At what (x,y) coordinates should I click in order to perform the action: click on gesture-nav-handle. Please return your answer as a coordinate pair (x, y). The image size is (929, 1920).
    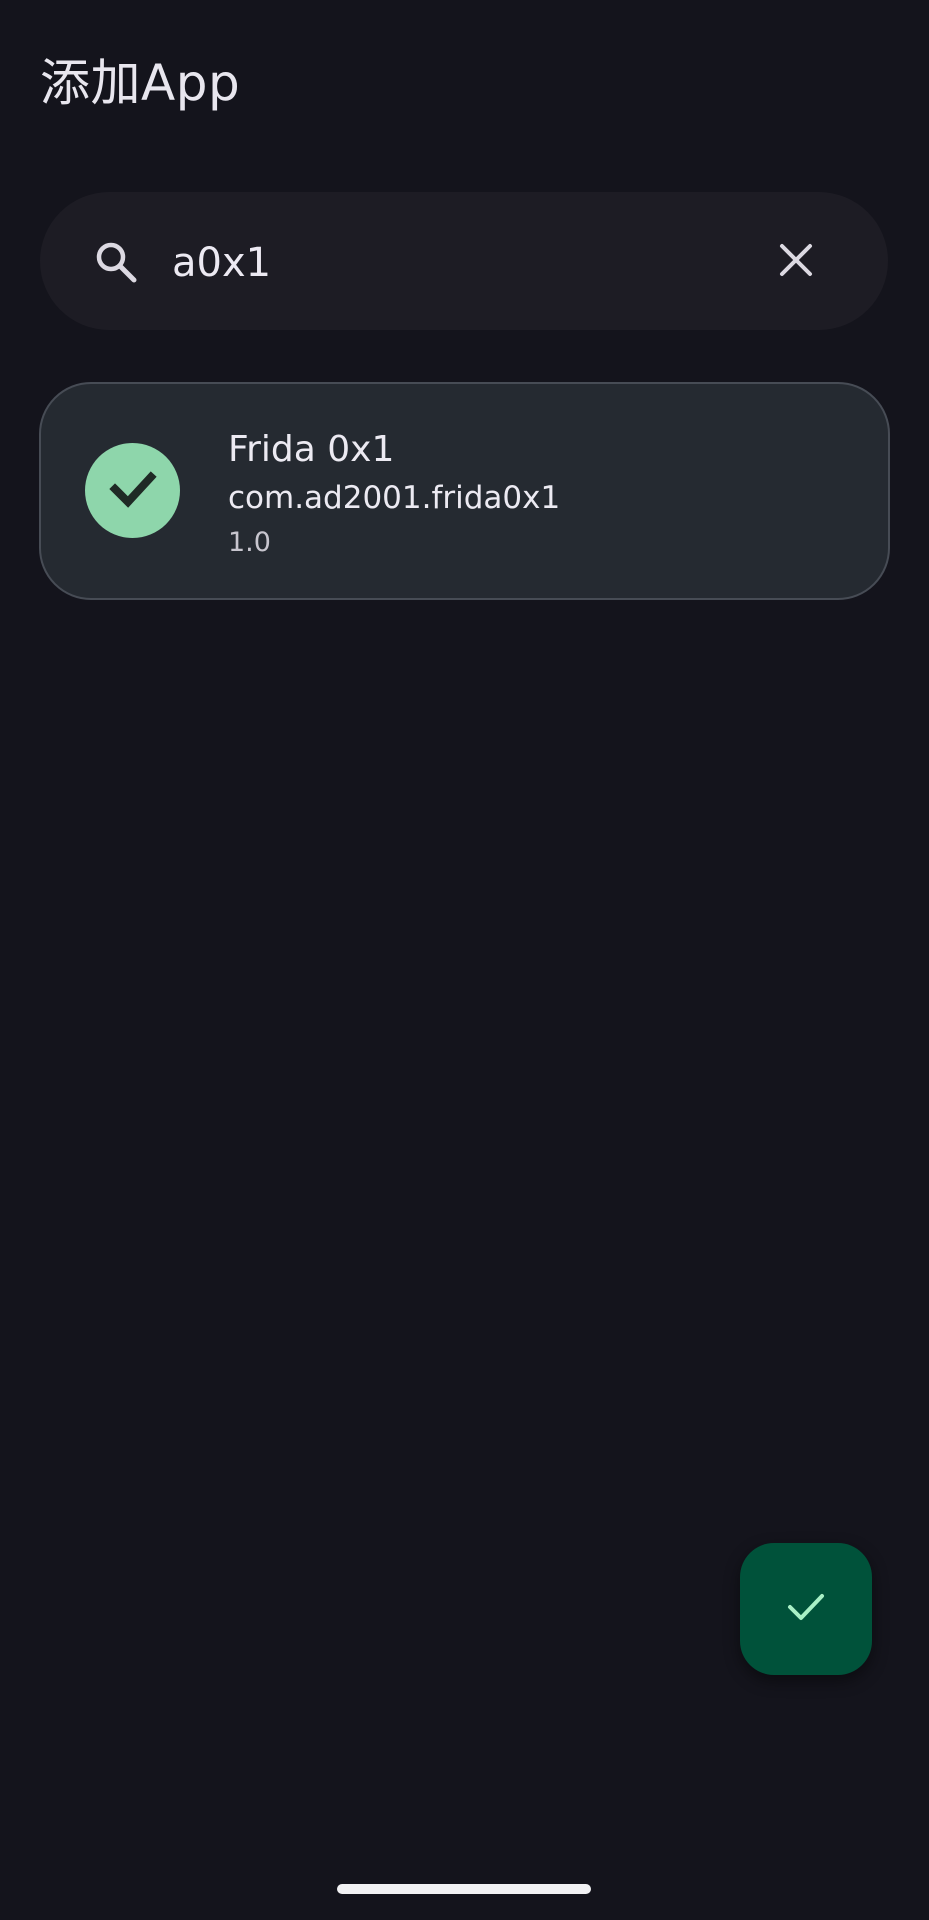
    Looking at the image, I should click on (464, 1889).